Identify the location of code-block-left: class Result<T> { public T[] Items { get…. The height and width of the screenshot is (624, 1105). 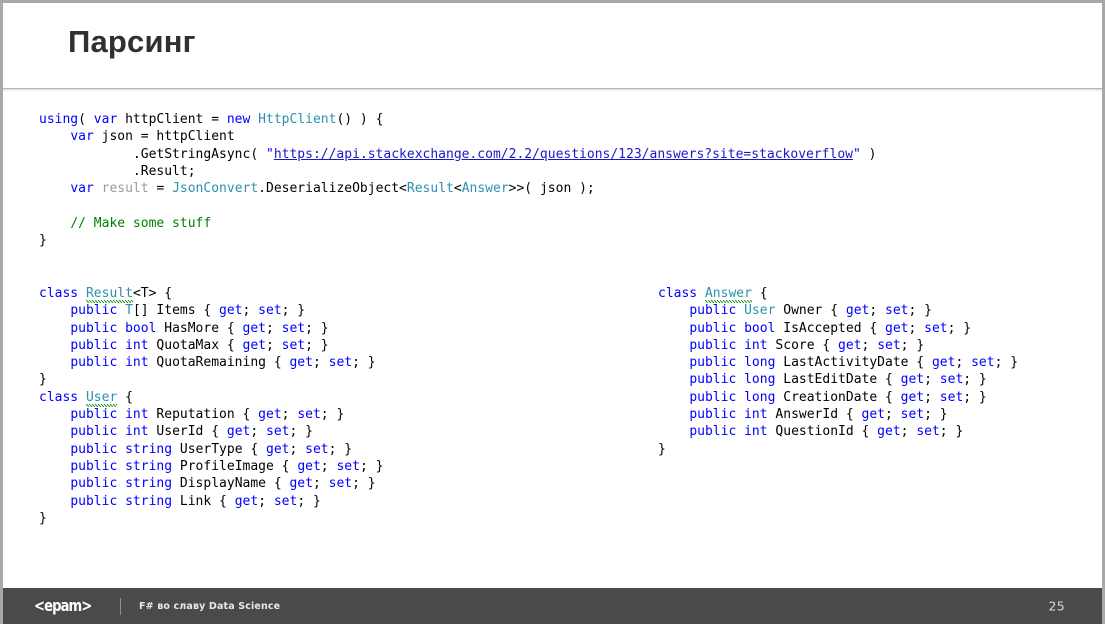
(211, 406).